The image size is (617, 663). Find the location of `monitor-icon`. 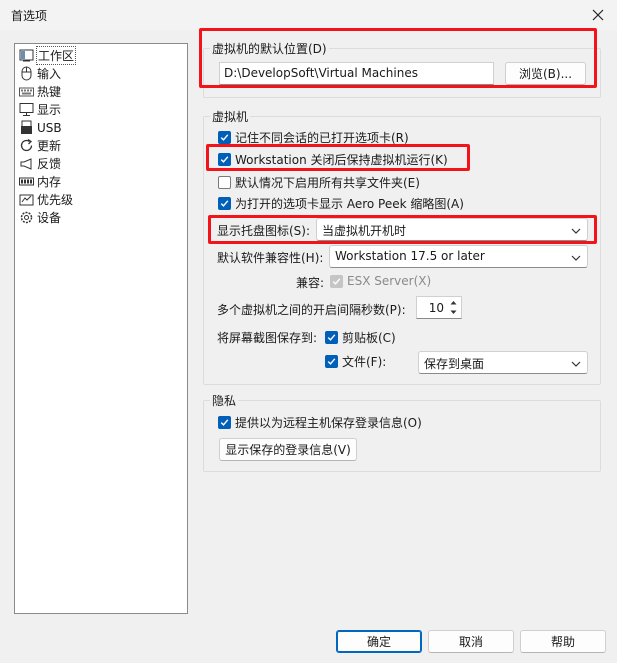

monitor-icon is located at coordinates (26, 109).